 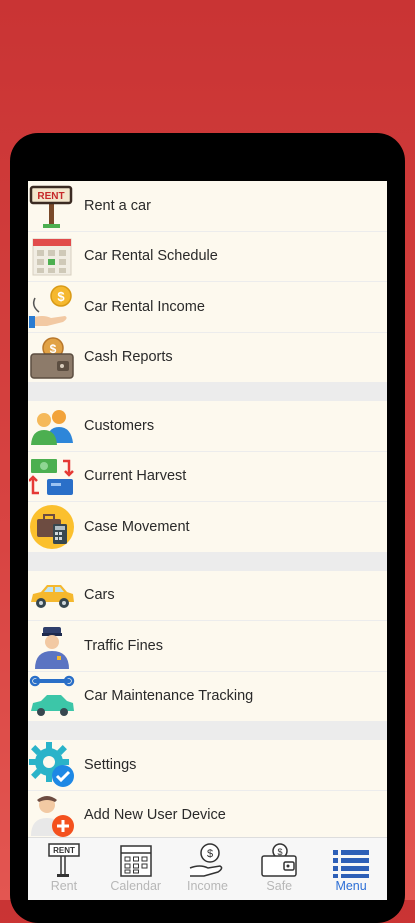 I want to click on menu-item-case-movement: Case Movement, so click(x=207, y=527).